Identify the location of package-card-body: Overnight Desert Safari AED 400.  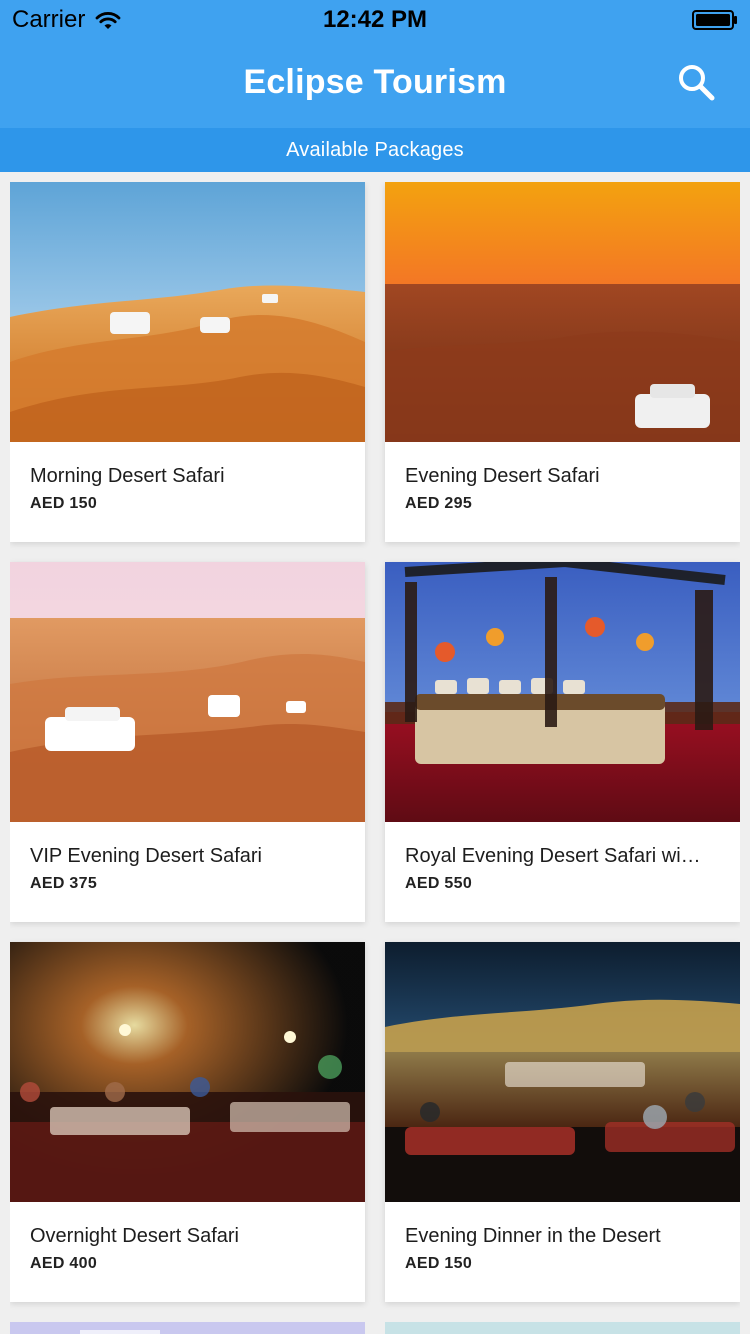
(187, 1248).